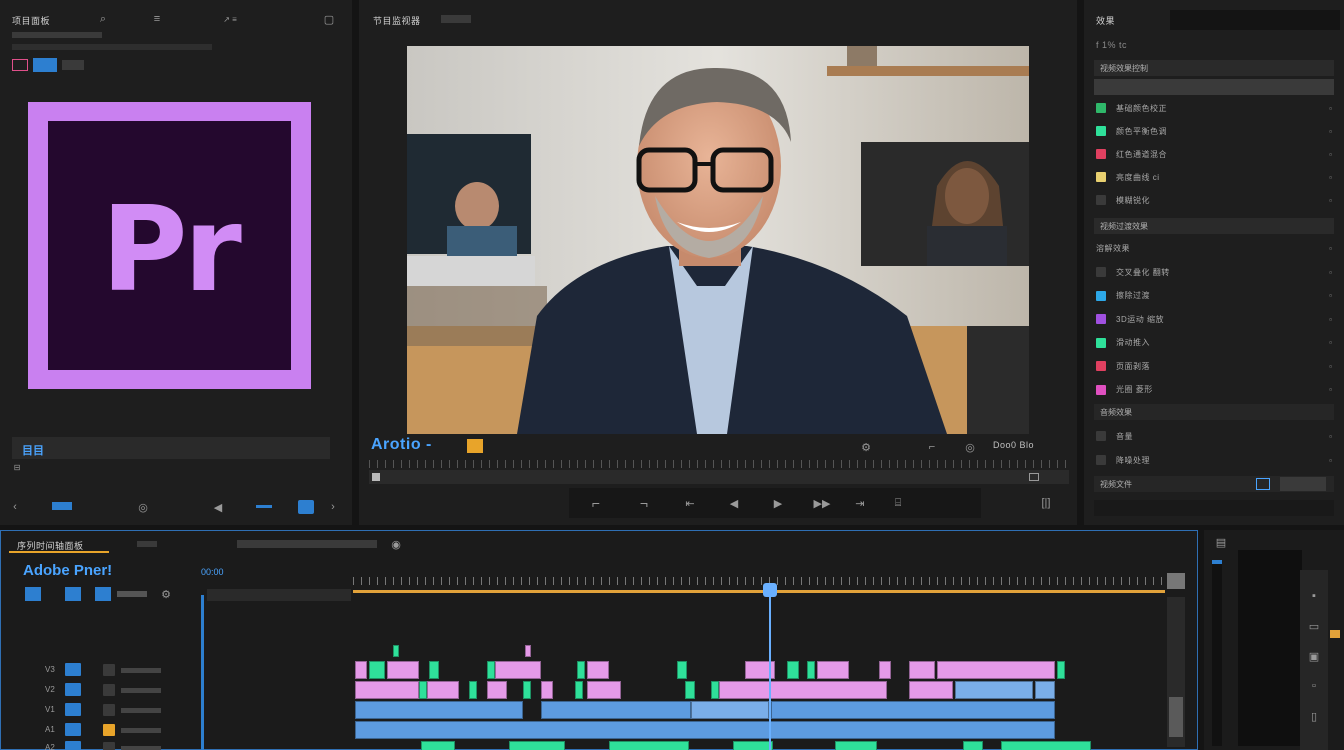 The width and height of the screenshot is (1344, 750). What do you see at coordinates (1214, 436) in the screenshot?
I see `fx-item: 音量 ▫` at bounding box center [1214, 436].